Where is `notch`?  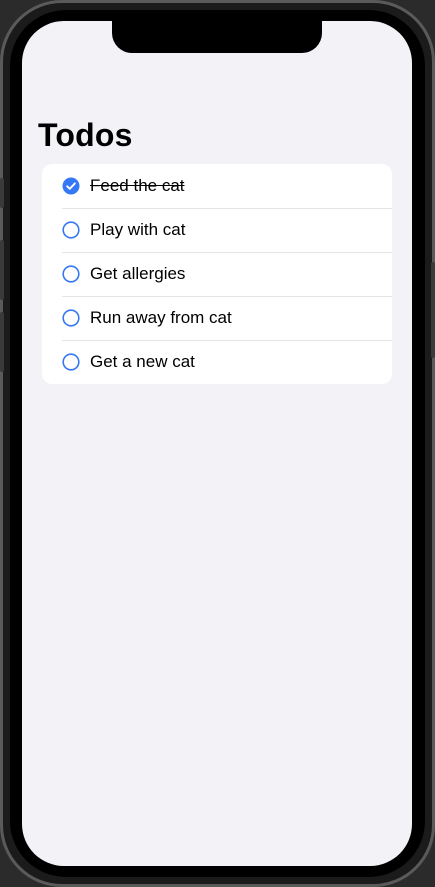
notch is located at coordinates (217, 37).